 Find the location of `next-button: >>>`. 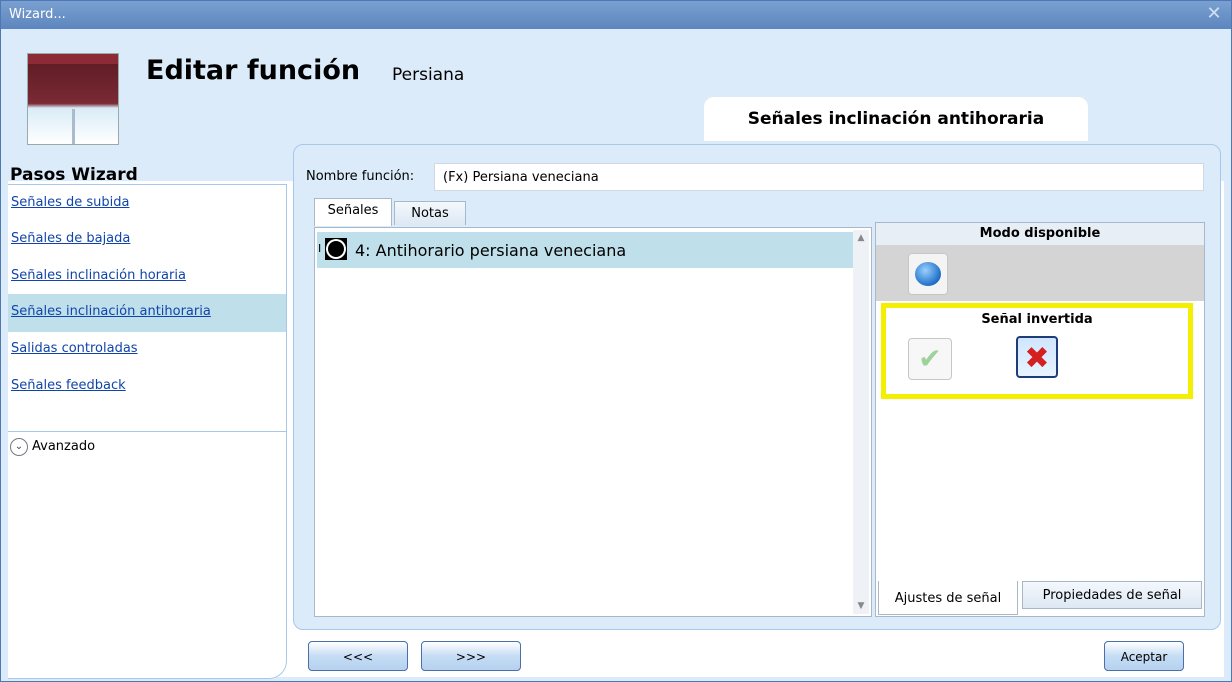

next-button: >>> is located at coordinates (471, 656).